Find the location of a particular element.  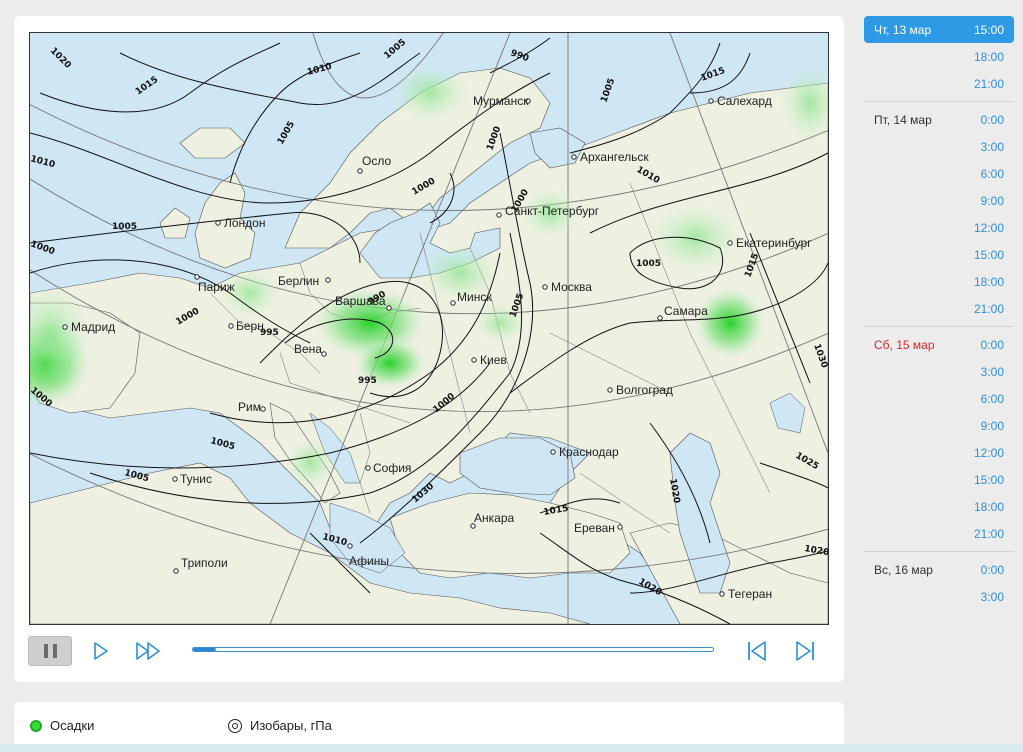

svg-text: Киев is located at coordinates (493, 360).